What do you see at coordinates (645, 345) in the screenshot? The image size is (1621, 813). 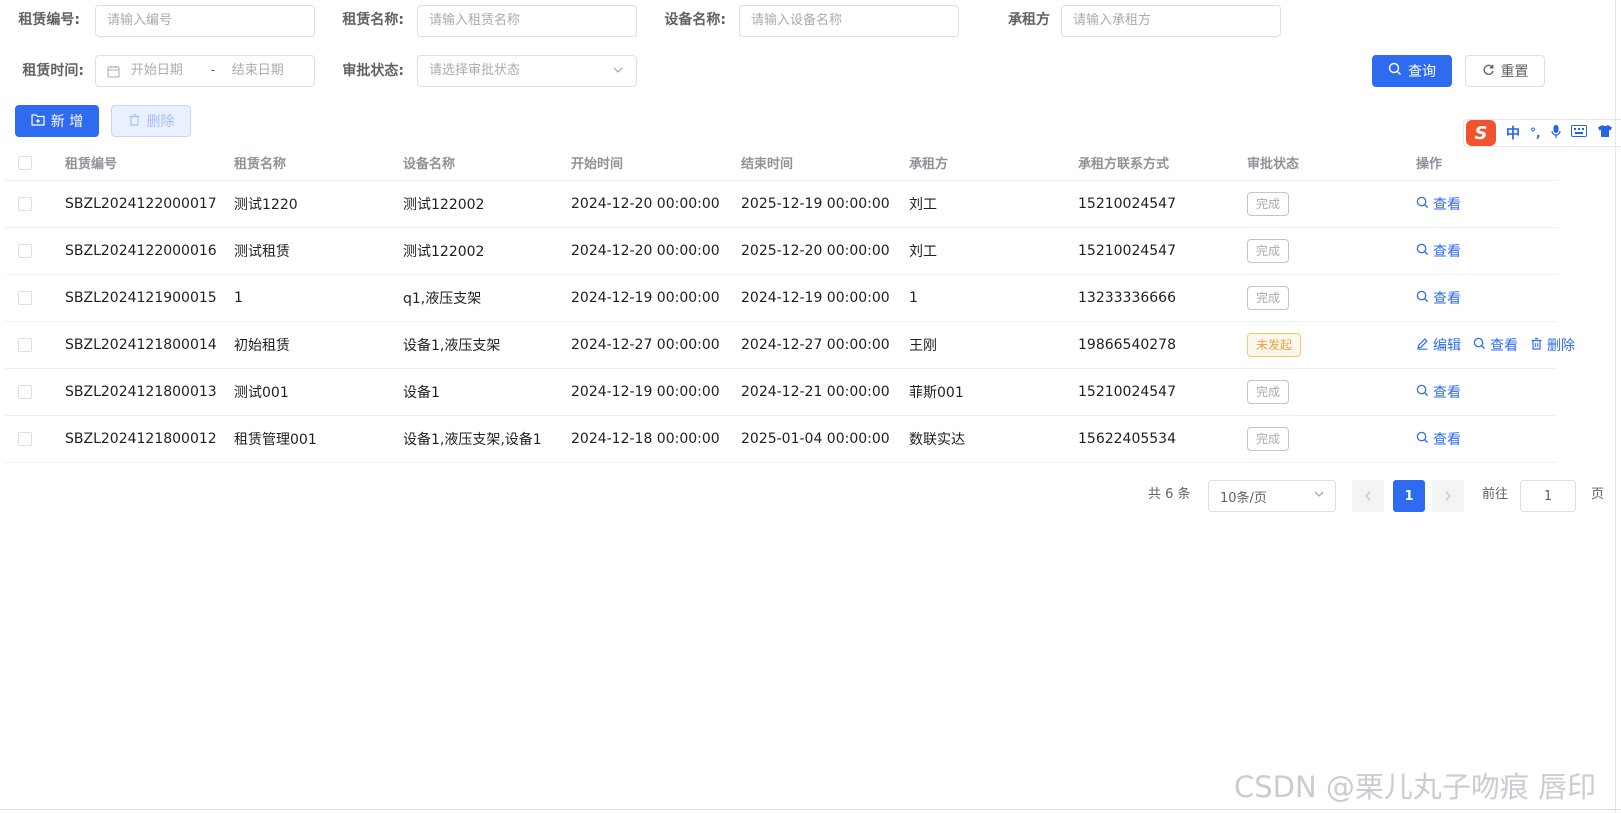 I see `cell-start-time: 2024-12-27 00:00:00` at bounding box center [645, 345].